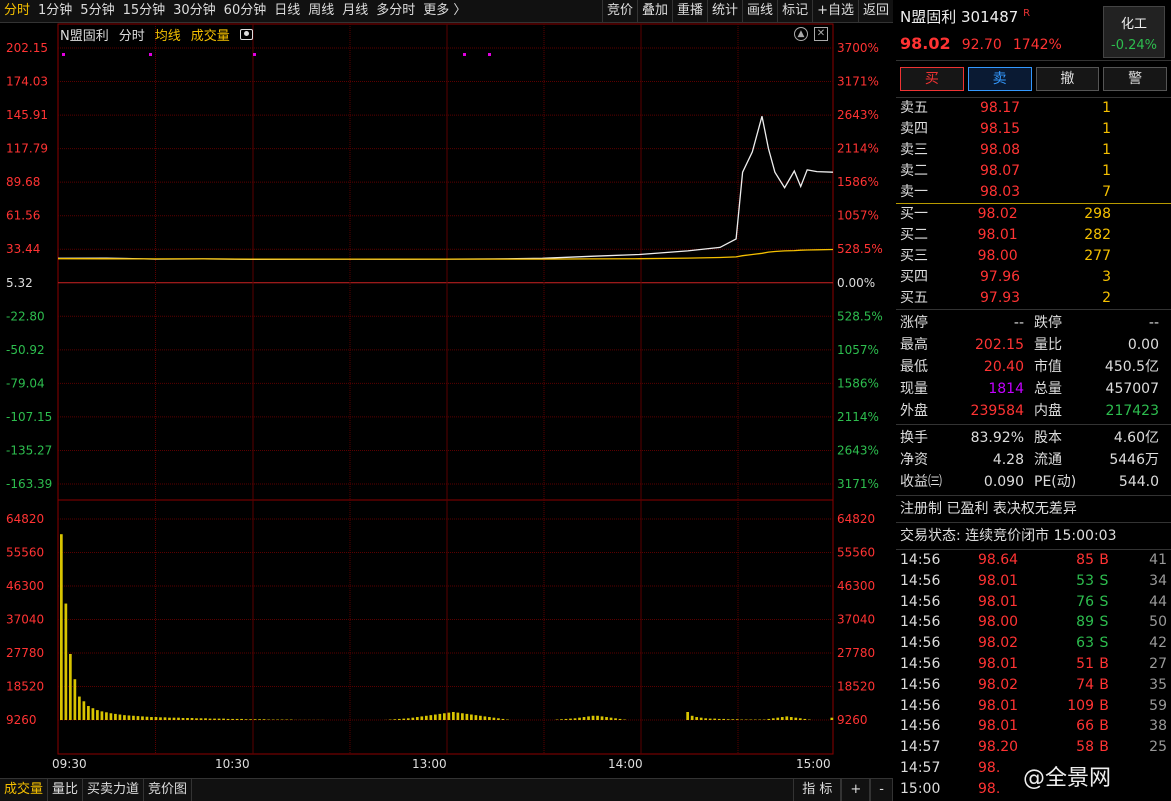 This screenshot has height=801, width=1171. Describe the element at coordinates (1124, 389) in the screenshot. I see `stat-value-2: 457007` at that location.